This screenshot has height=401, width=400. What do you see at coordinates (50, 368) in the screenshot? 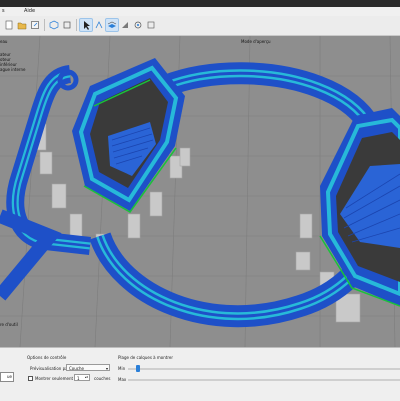
I see `preview-by-label: Prévisualisation par` at bounding box center [50, 368].